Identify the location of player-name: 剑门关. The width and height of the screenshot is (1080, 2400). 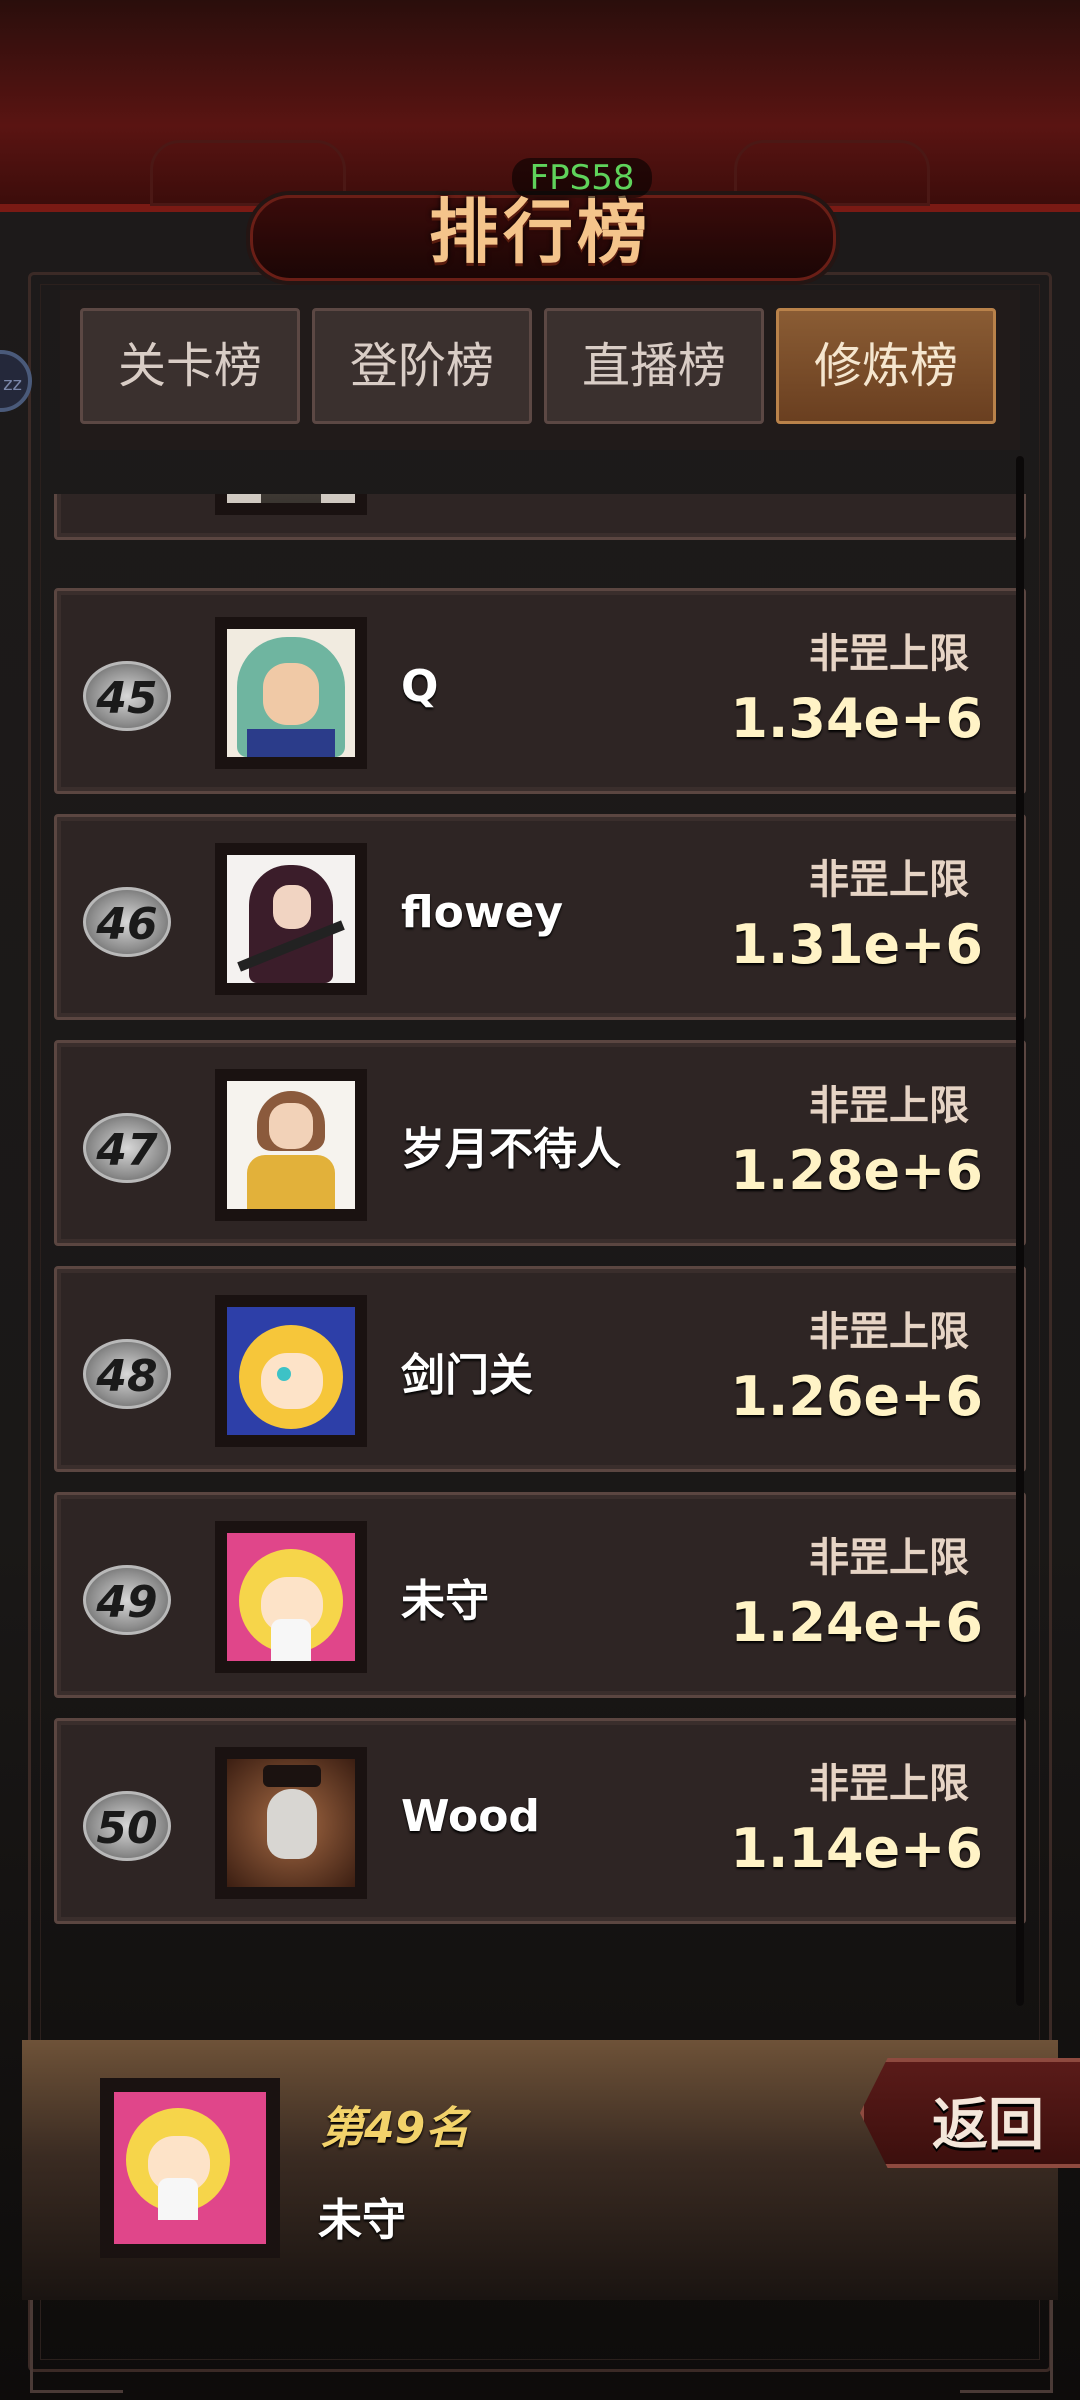
(467, 1375).